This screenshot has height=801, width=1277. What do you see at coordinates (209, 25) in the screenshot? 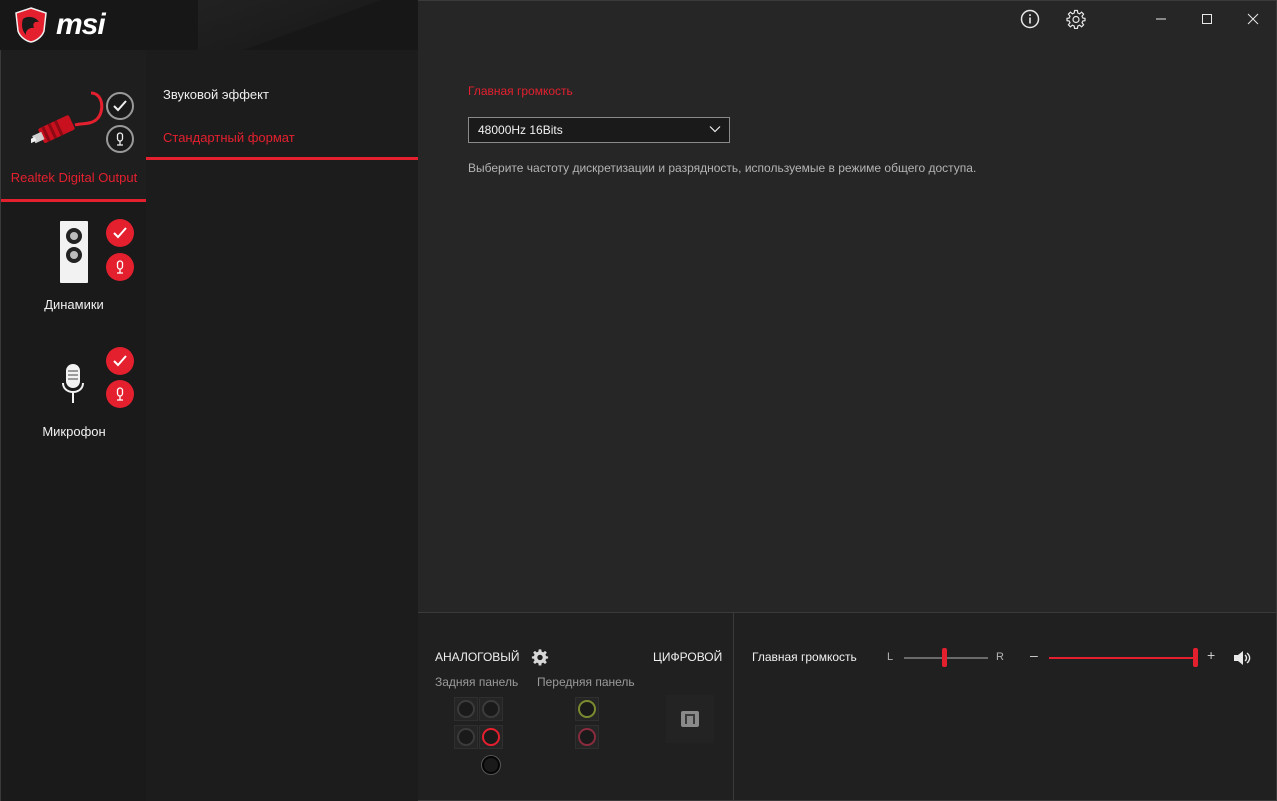
I see `logo-bar: msi` at bounding box center [209, 25].